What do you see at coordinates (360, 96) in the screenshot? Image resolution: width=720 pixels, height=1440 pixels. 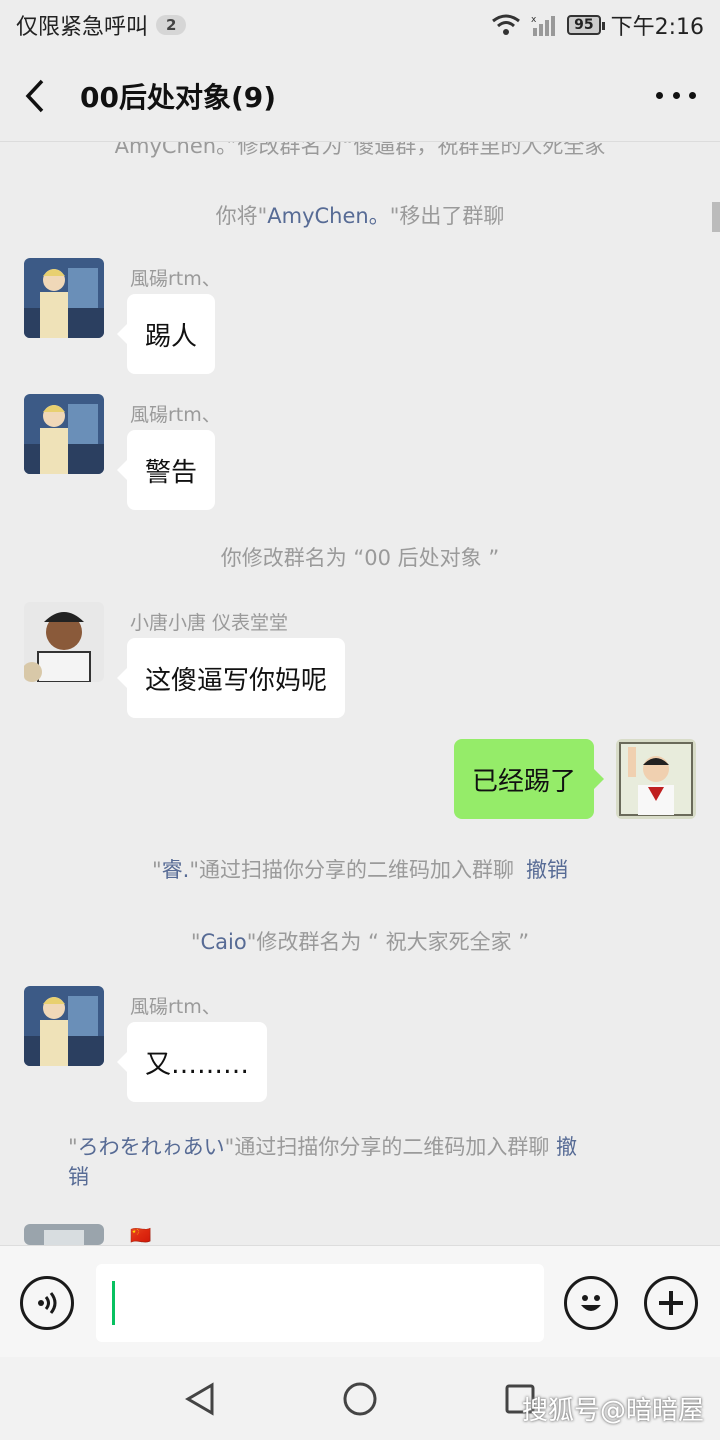 I see `chat-header: 00后处对象(9)` at bounding box center [360, 96].